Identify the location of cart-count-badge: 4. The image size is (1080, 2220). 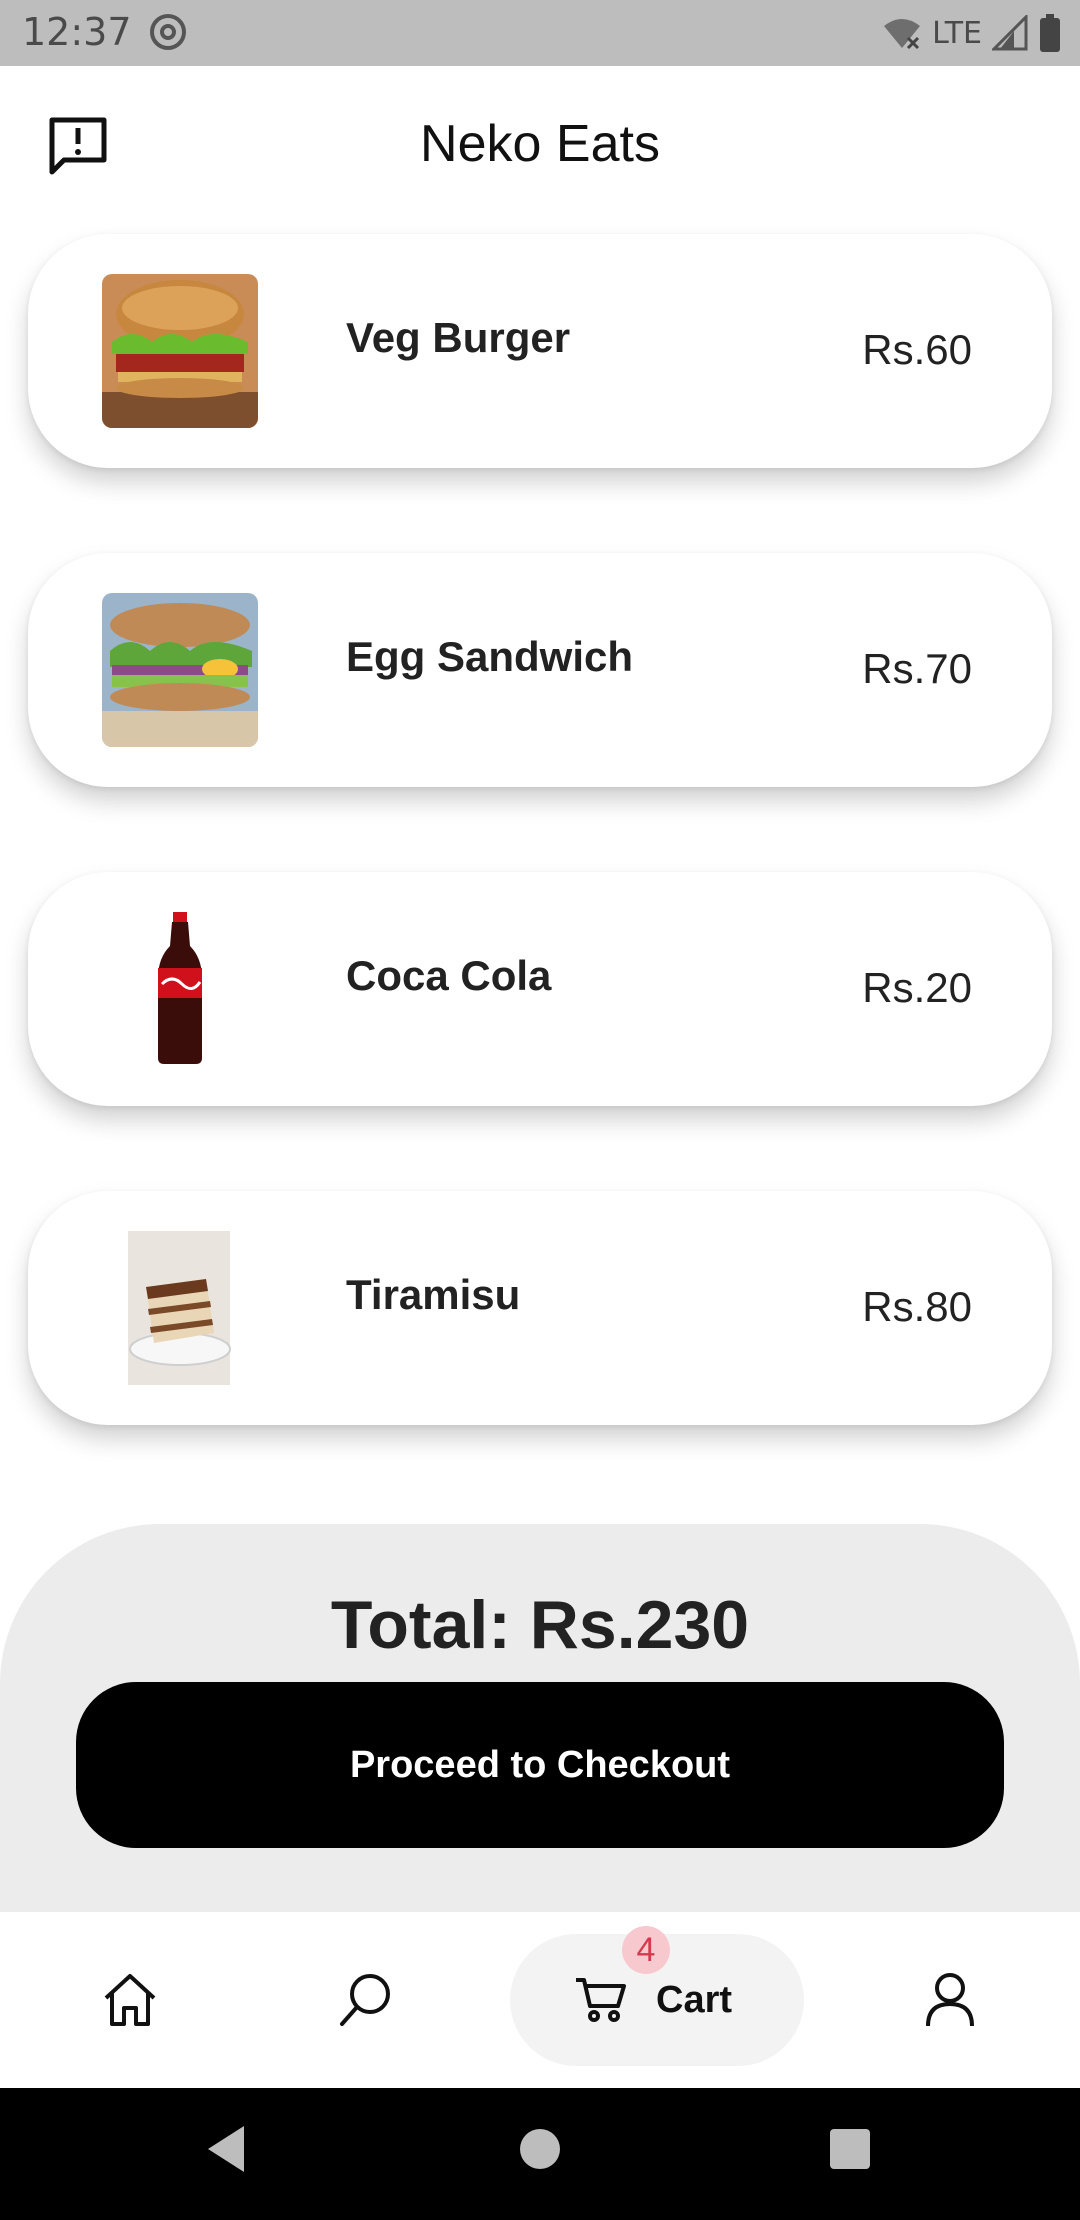
(646, 1950).